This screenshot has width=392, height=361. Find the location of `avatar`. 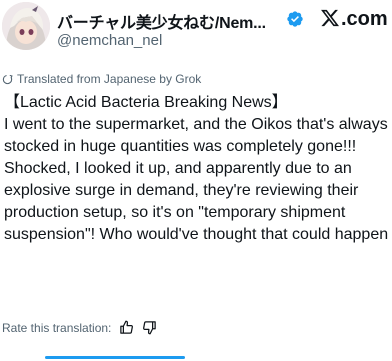

avatar is located at coordinates (26, 26).